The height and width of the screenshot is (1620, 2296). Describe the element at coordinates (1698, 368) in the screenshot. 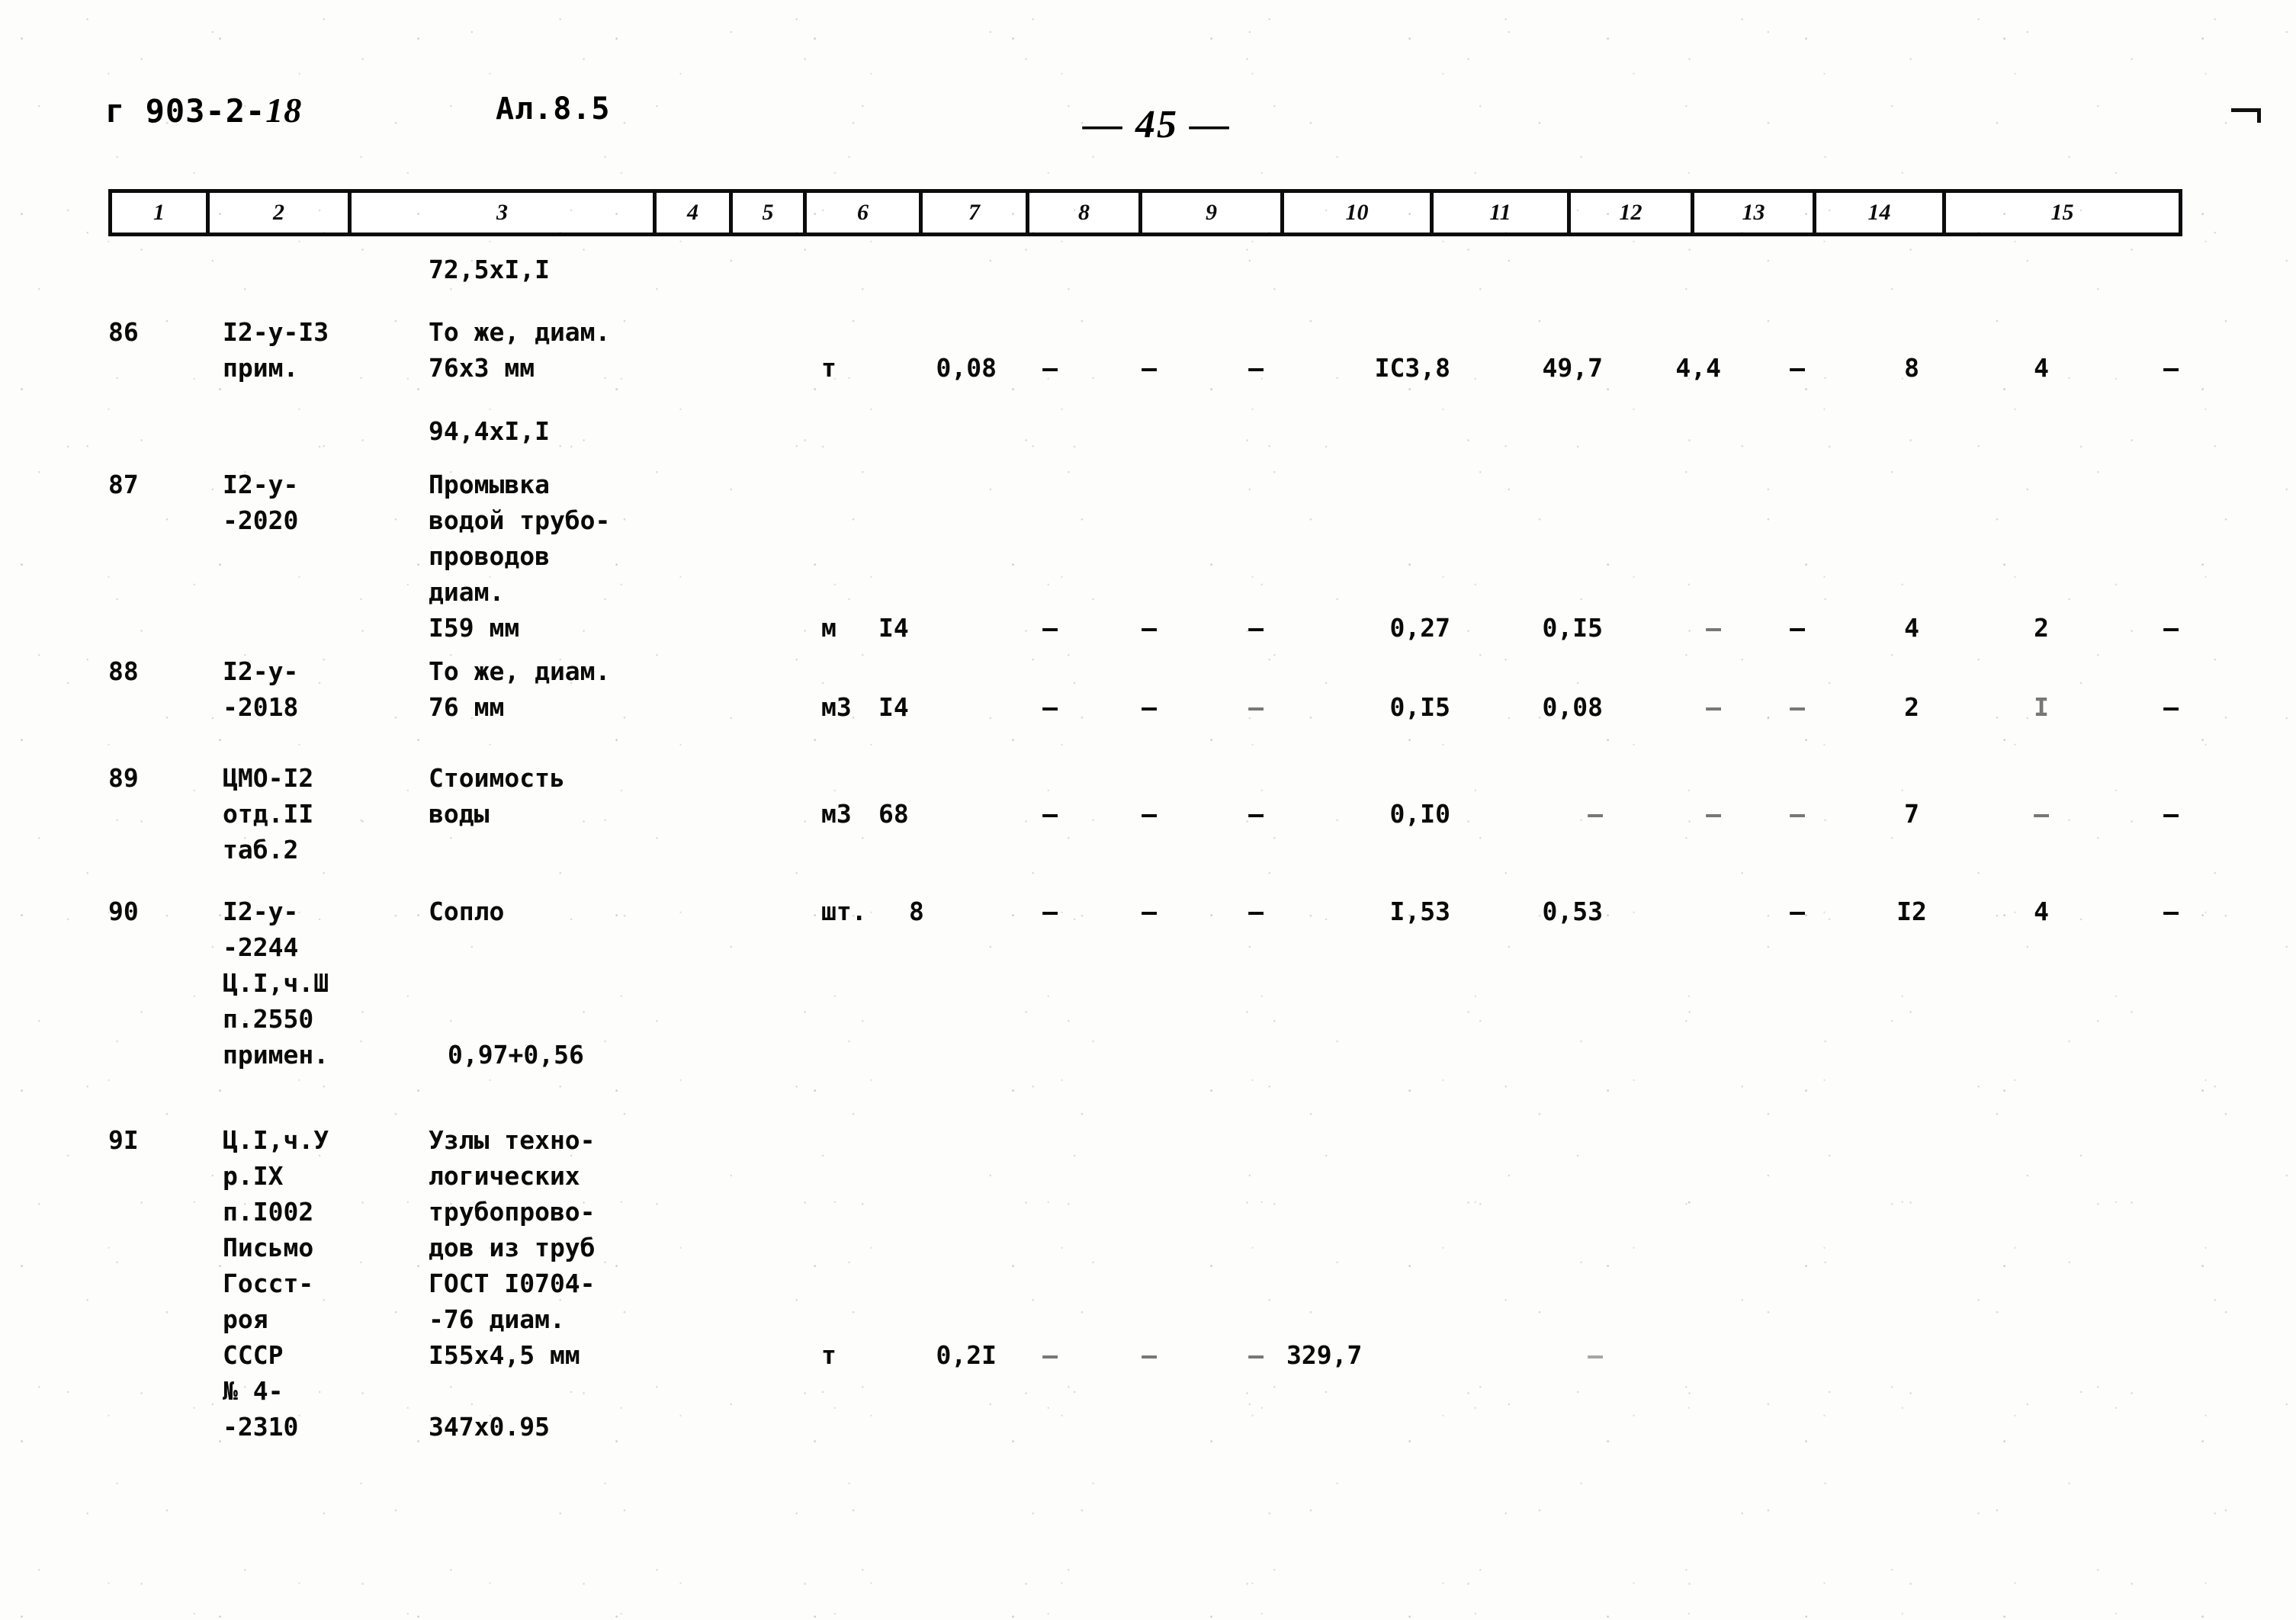

I see `row-col11: 4,4` at that location.